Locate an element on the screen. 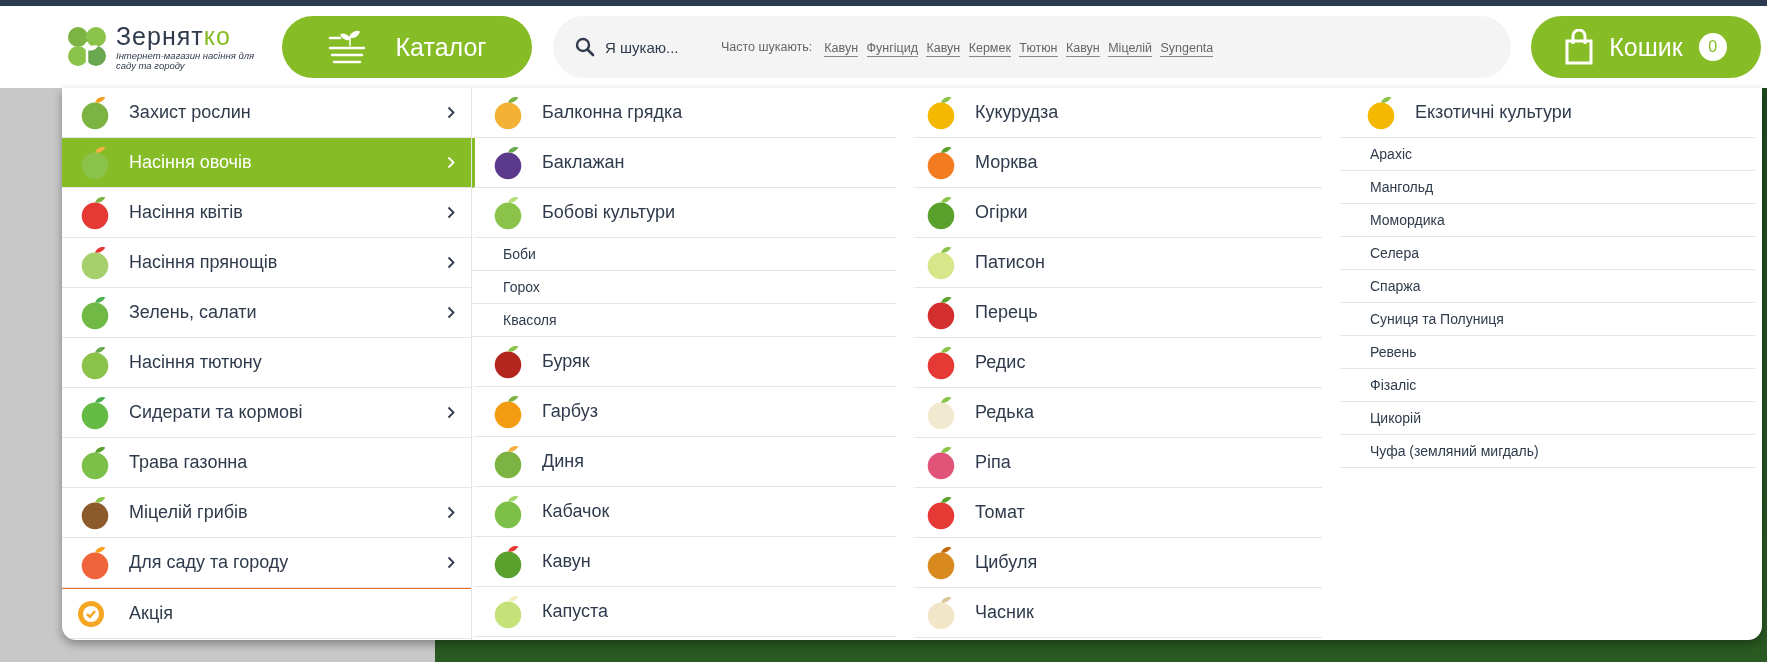  category-menu-item: Для саду та городу is located at coordinates (266, 563).